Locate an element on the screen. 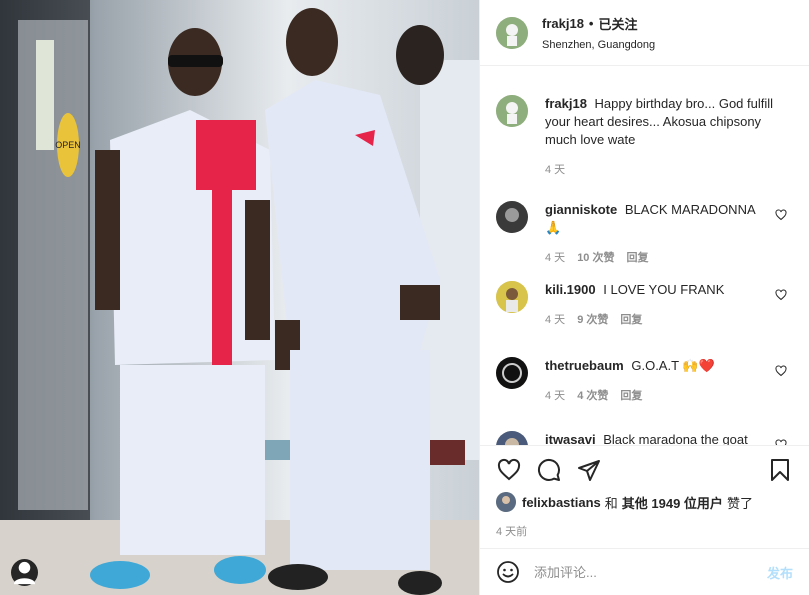  location-link: Shenzhen, Guangdong is located at coordinates (598, 45).